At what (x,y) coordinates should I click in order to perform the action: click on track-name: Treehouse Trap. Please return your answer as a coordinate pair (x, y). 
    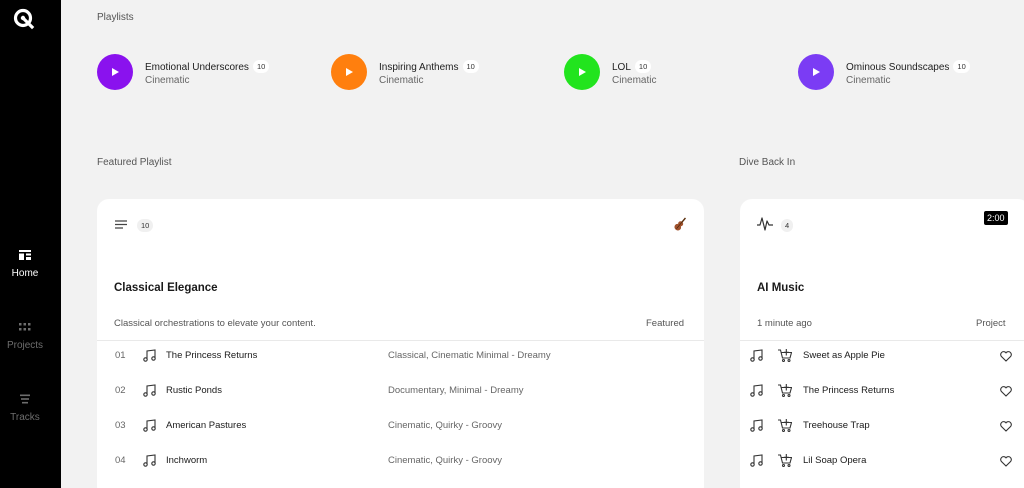
    Looking at the image, I should click on (836, 425).